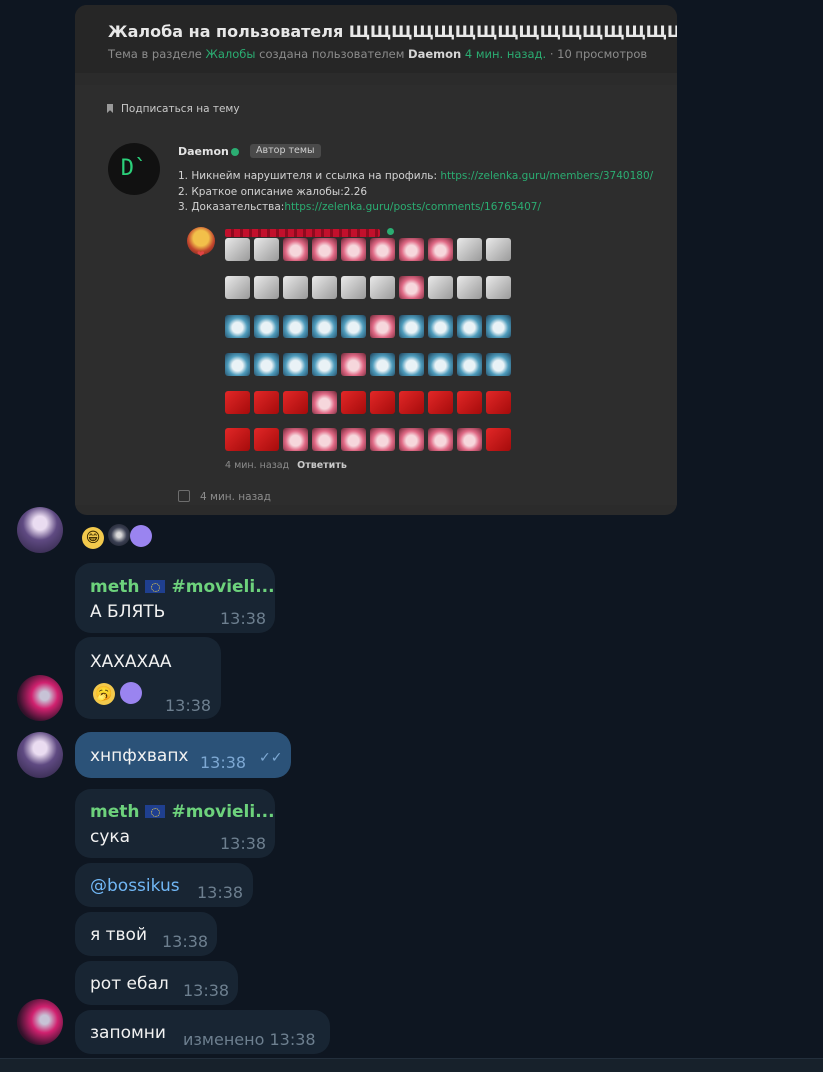 The image size is (823, 1072). Describe the element at coordinates (175, 598) in the screenshot. I see `message-bubble: meth #movieli... А БЛЯТЬ 13:38` at that location.